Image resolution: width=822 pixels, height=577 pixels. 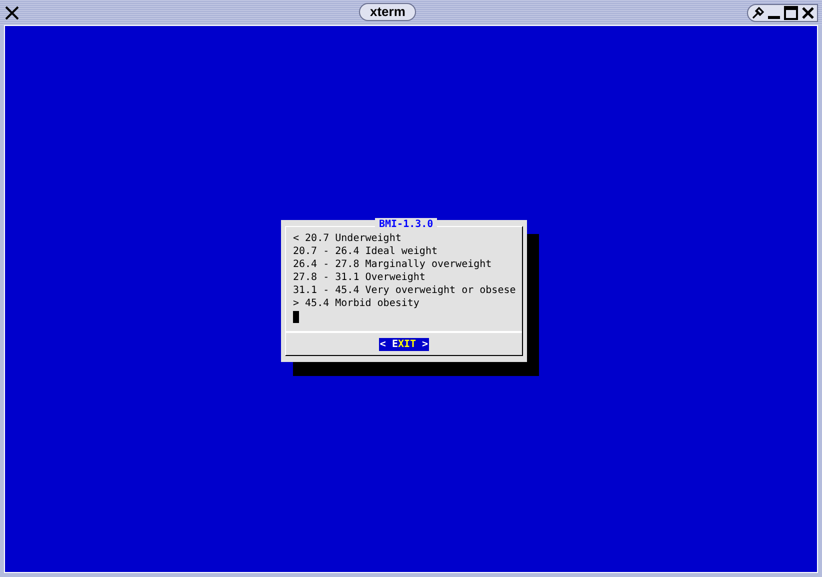 I want to click on window-title: xterm, so click(x=387, y=12).